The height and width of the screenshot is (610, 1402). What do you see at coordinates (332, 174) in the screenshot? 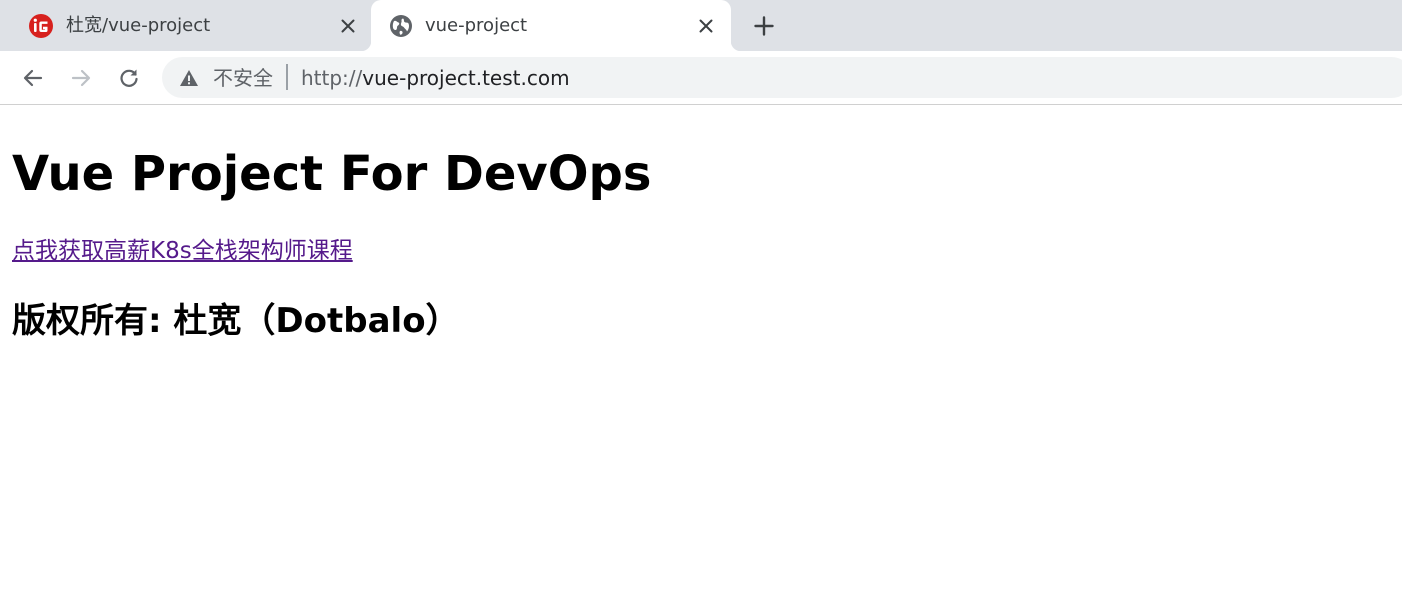
I see `page-title: Vue Project For DevOps` at bounding box center [332, 174].